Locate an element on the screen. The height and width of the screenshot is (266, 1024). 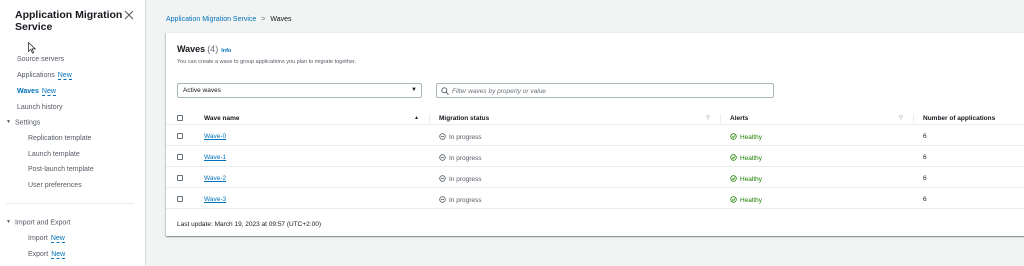
close-icon is located at coordinates (129, 15).